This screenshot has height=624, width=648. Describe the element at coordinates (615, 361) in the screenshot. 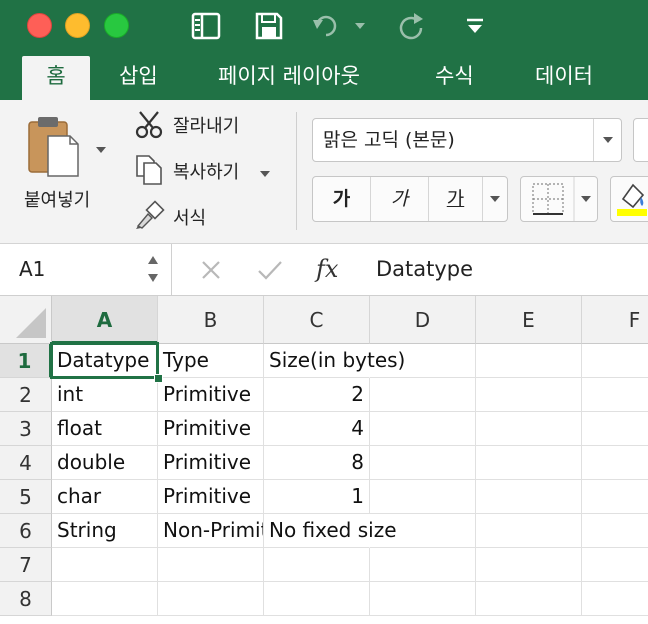

I see `cell-f1` at that location.